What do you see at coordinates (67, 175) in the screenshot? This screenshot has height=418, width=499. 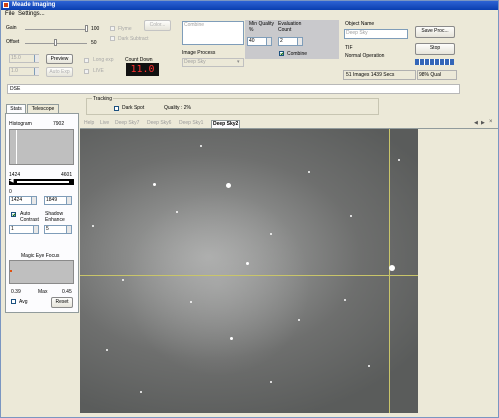 I see `histogram-range-high: 4601` at bounding box center [67, 175].